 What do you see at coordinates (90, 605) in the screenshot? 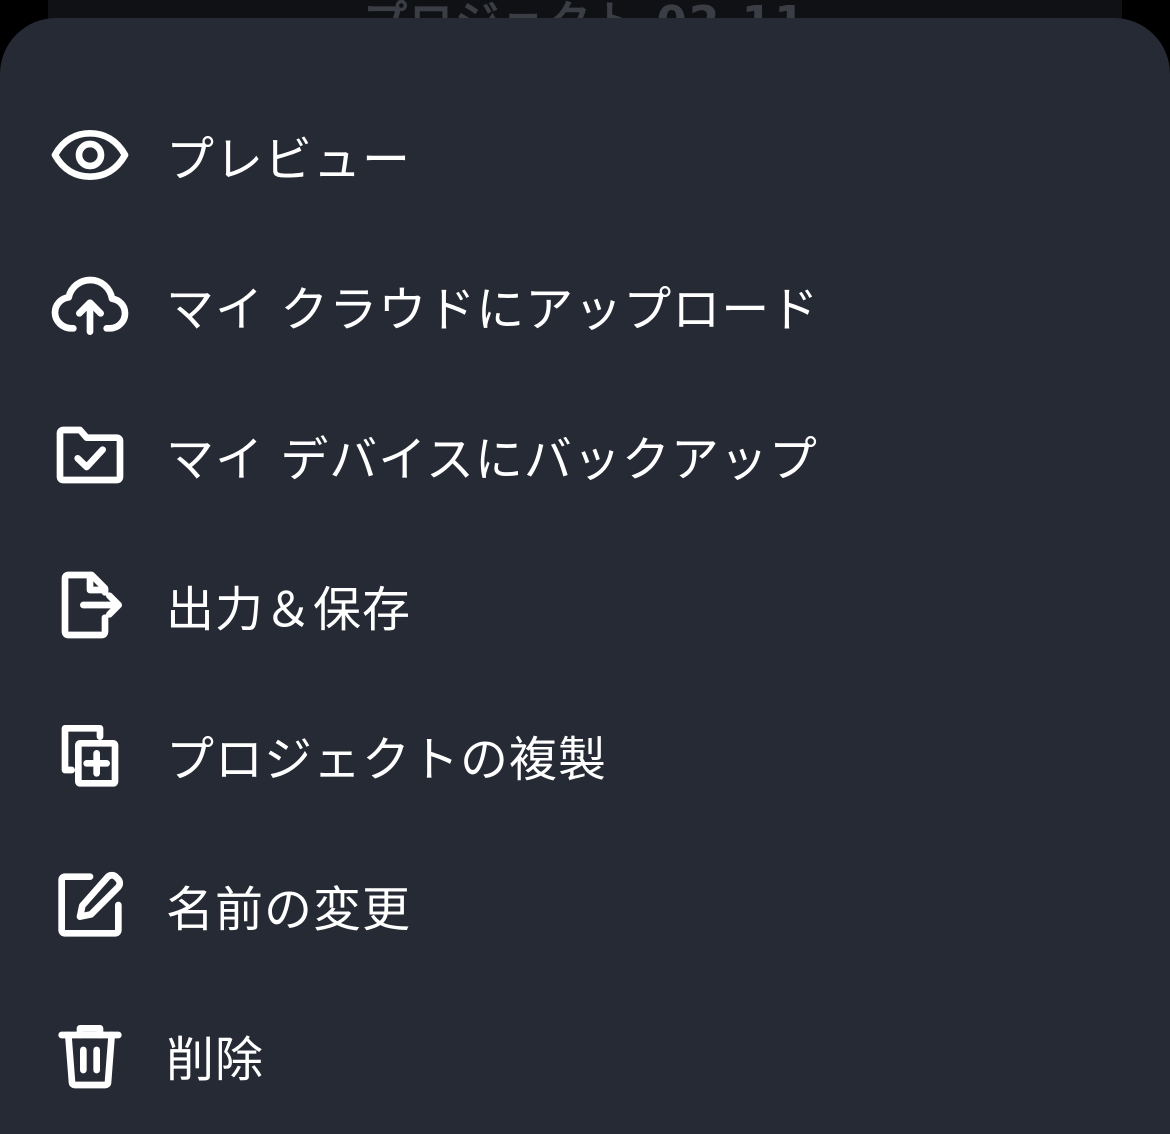
I see `file-export-icon` at bounding box center [90, 605].